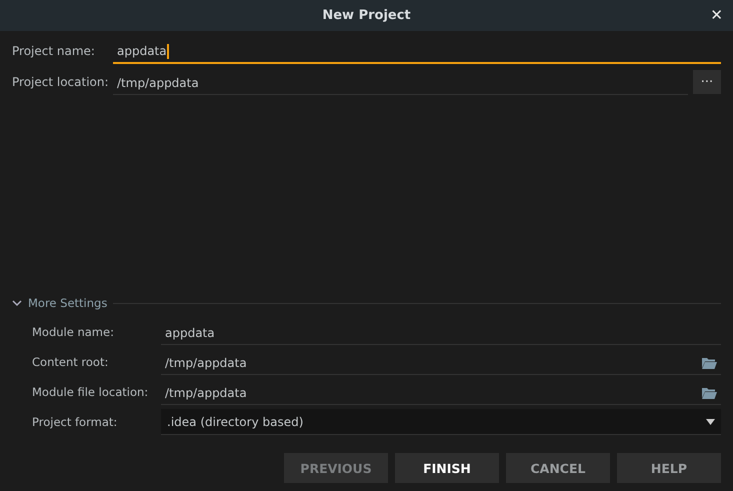 The height and width of the screenshot is (491, 733). Describe the element at coordinates (17, 303) in the screenshot. I see `chevron-icon` at that location.